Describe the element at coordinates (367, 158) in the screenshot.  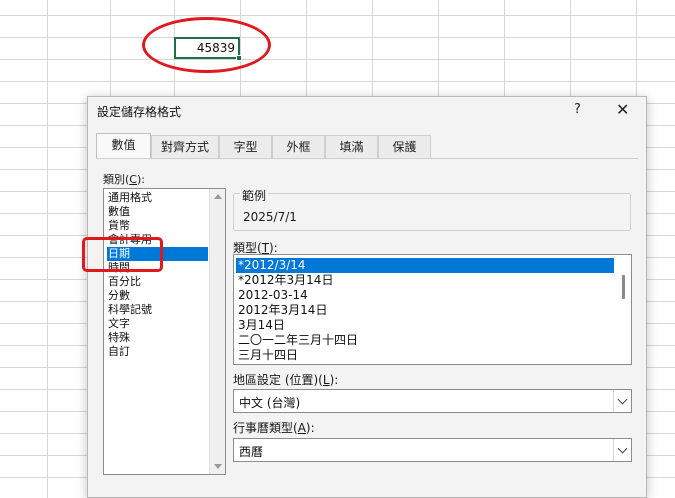
I see `tab-panel-border` at that location.